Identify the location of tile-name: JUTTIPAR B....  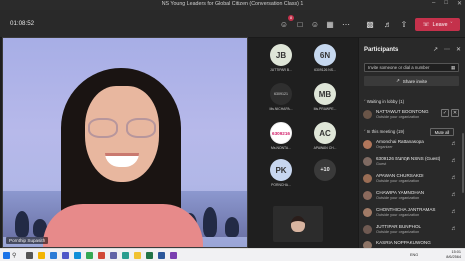
(281, 70).